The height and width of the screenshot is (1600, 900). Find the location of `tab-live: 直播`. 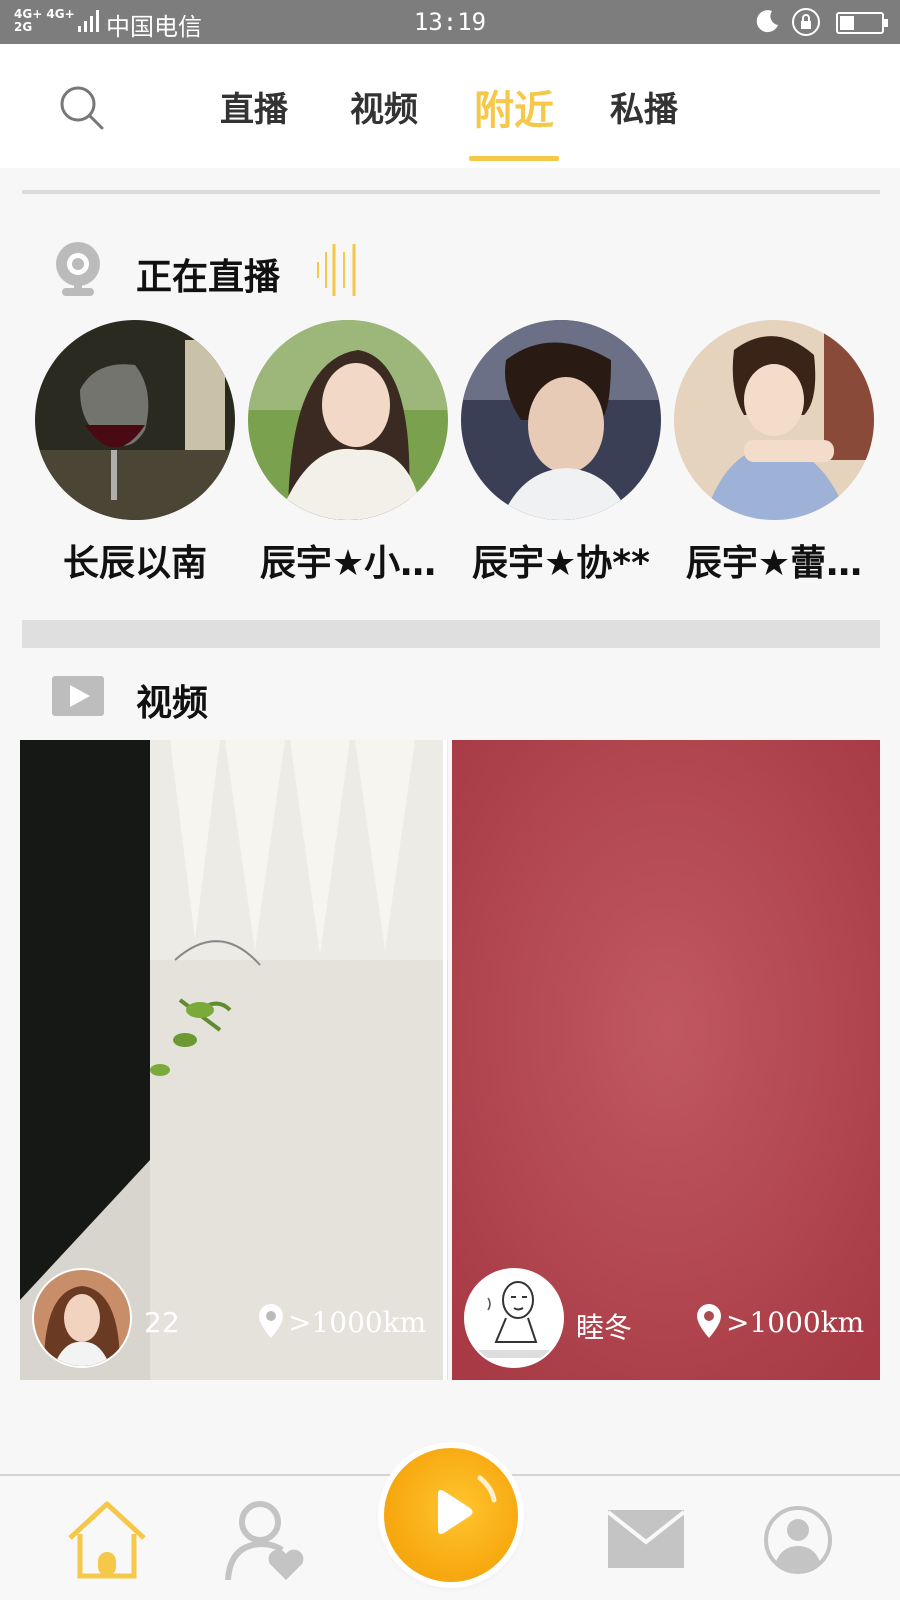

tab-live: 直播 is located at coordinates (254, 106).